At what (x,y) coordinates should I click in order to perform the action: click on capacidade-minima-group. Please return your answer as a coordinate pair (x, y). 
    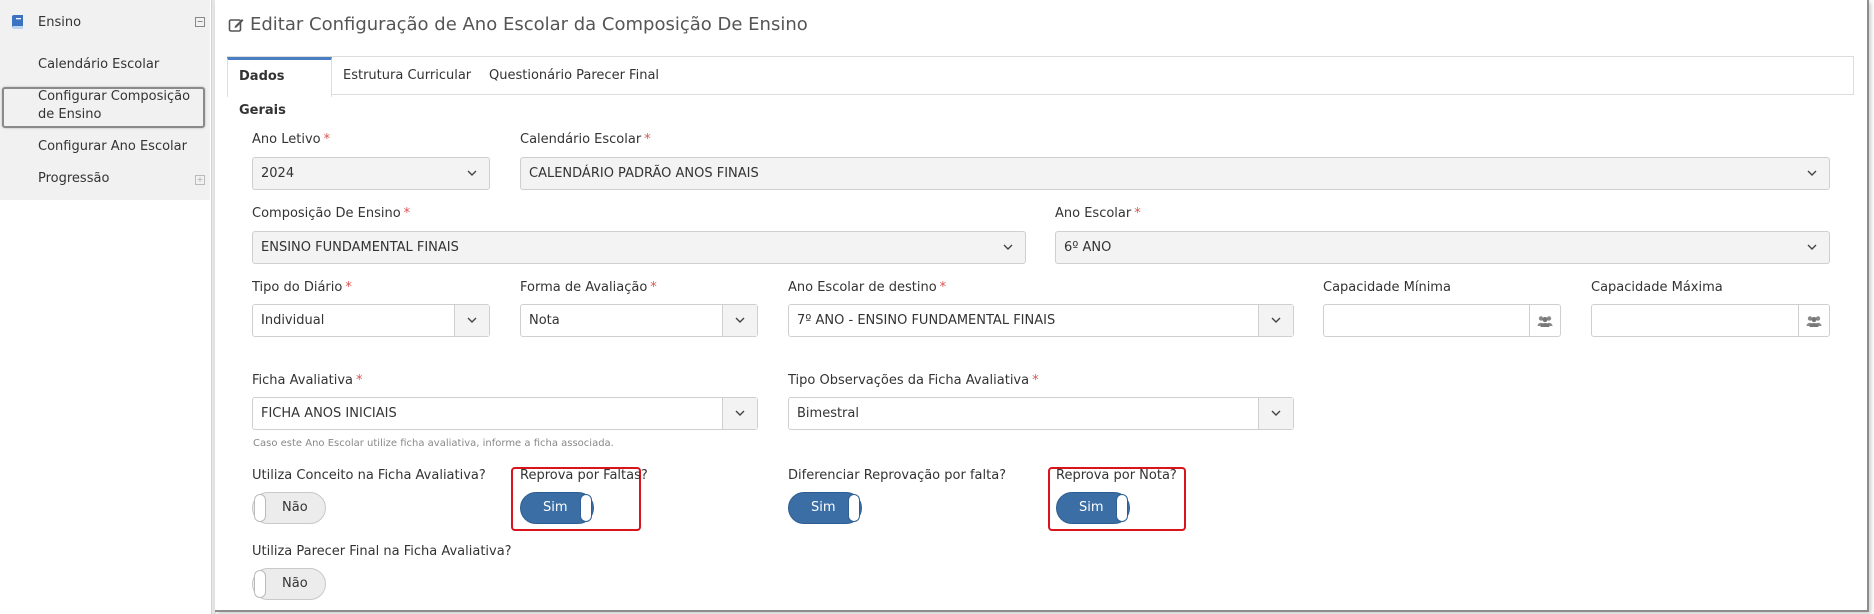
    Looking at the image, I should click on (1442, 320).